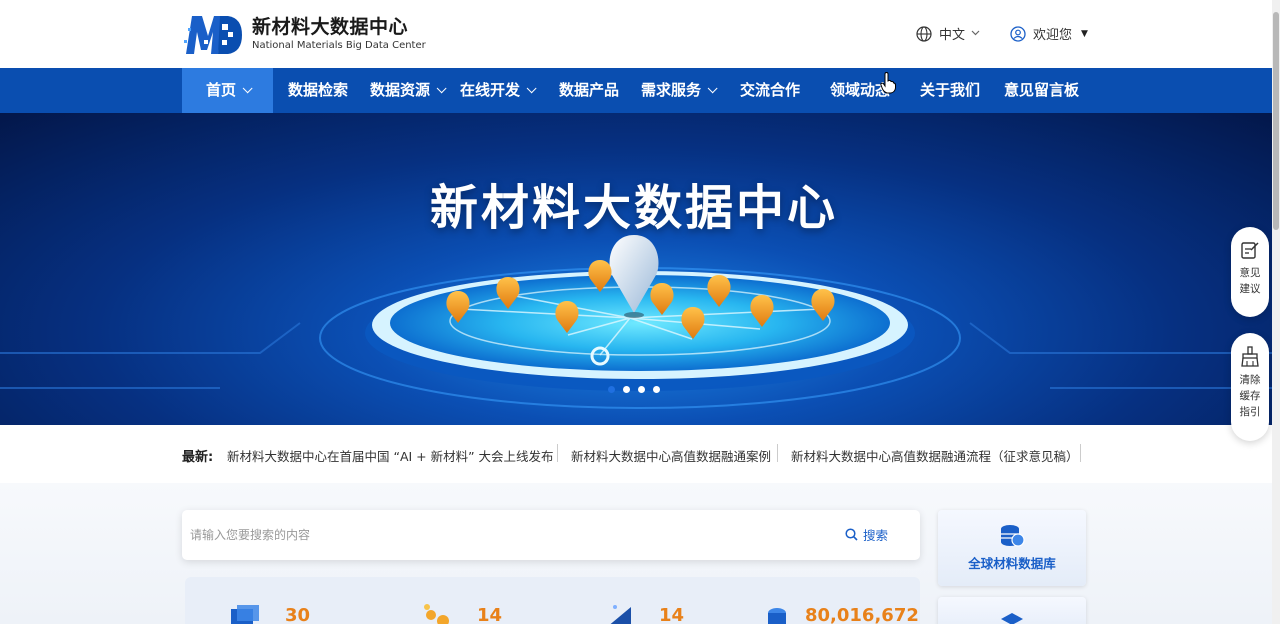  Describe the element at coordinates (298, 614) in the screenshot. I see `stat-value: 30` at that location.